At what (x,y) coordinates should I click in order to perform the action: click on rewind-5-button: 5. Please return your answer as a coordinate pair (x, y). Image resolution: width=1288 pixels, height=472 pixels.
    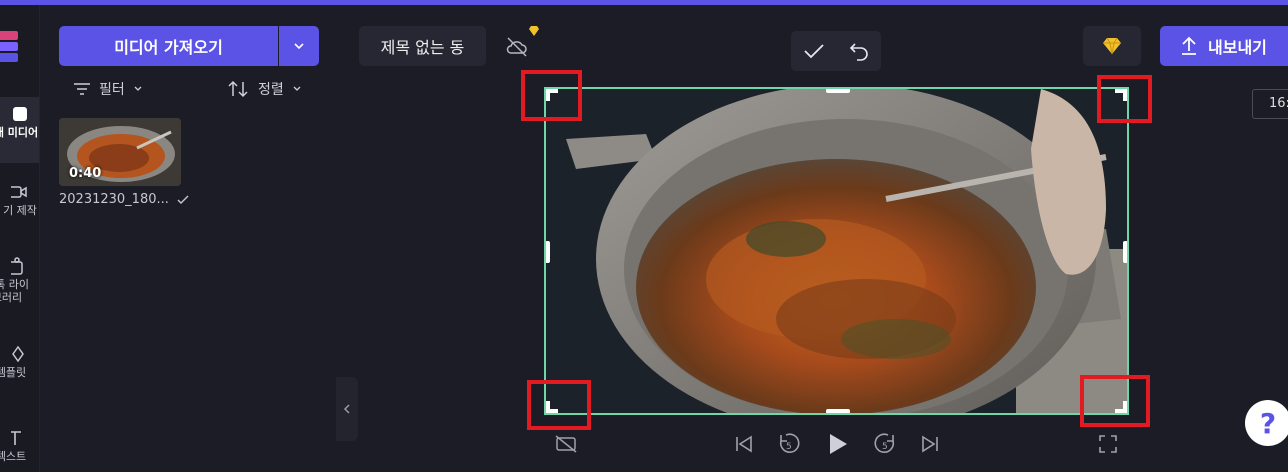
    Looking at the image, I should click on (789, 444).